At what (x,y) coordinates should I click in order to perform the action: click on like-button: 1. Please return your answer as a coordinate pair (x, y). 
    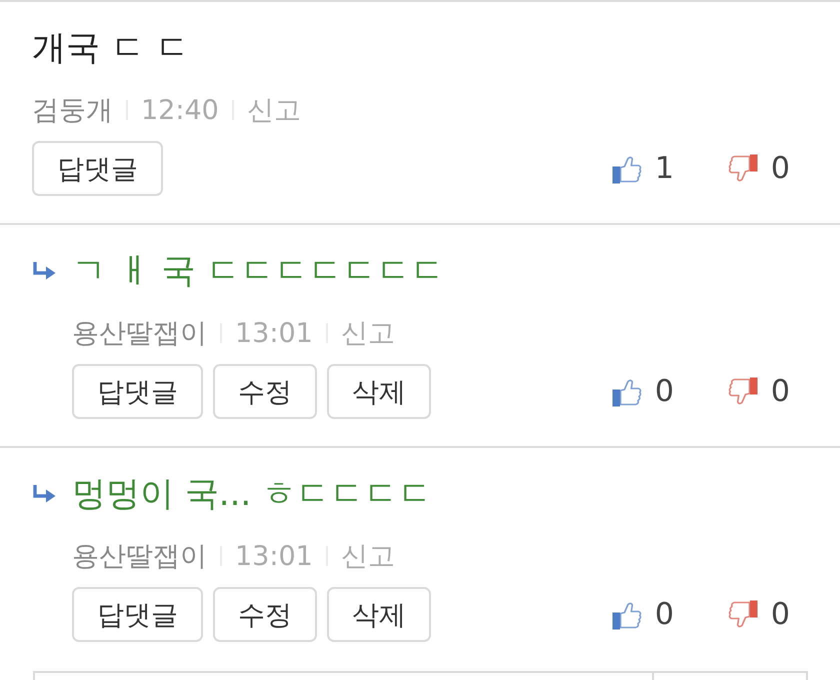
    Looking at the image, I should click on (643, 168).